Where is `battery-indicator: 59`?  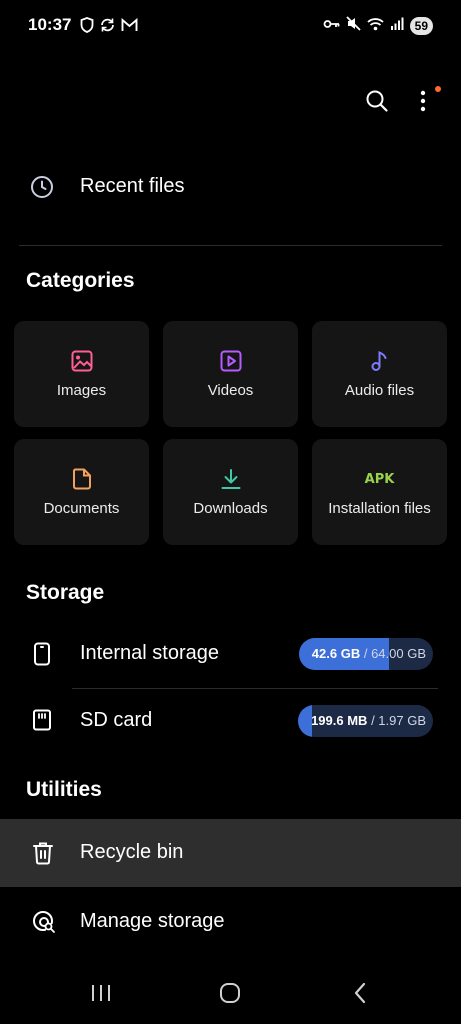 battery-indicator: 59 is located at coordinates (421, 26).